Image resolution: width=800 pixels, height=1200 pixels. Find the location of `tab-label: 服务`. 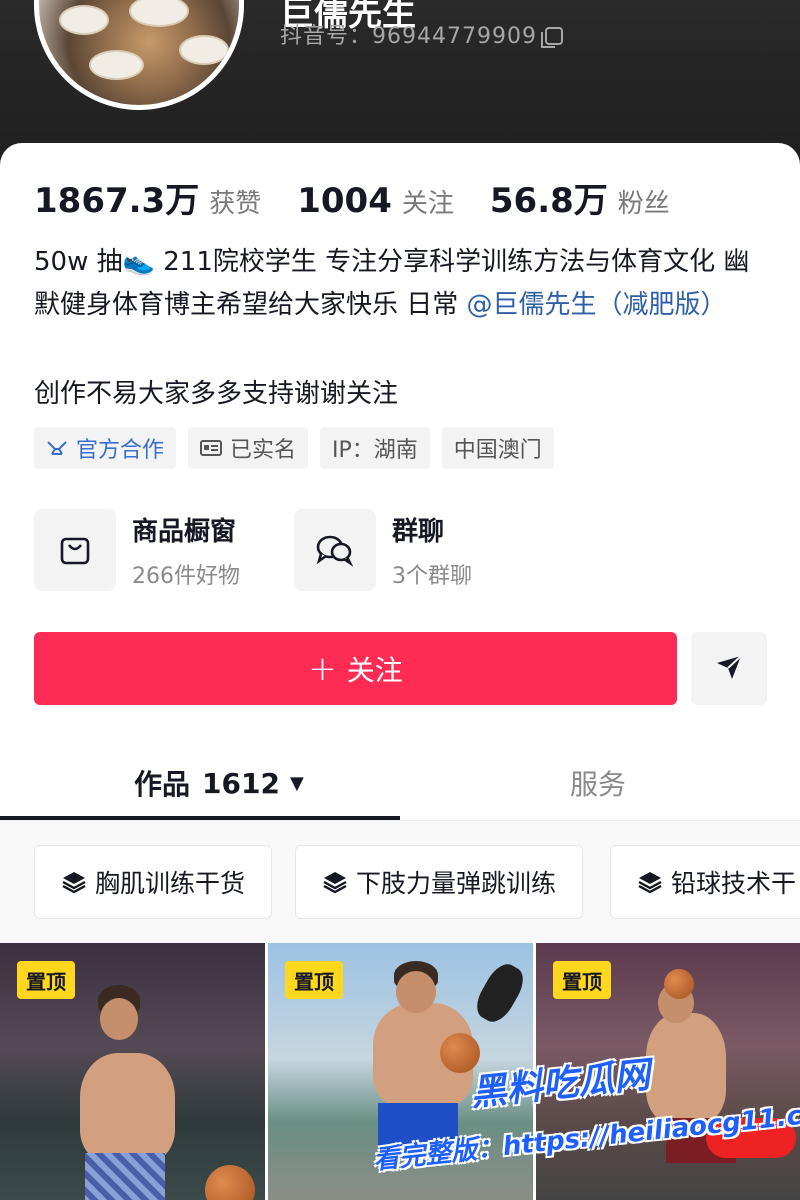

tab-label: 服务 is located at coordinates (598, 784).